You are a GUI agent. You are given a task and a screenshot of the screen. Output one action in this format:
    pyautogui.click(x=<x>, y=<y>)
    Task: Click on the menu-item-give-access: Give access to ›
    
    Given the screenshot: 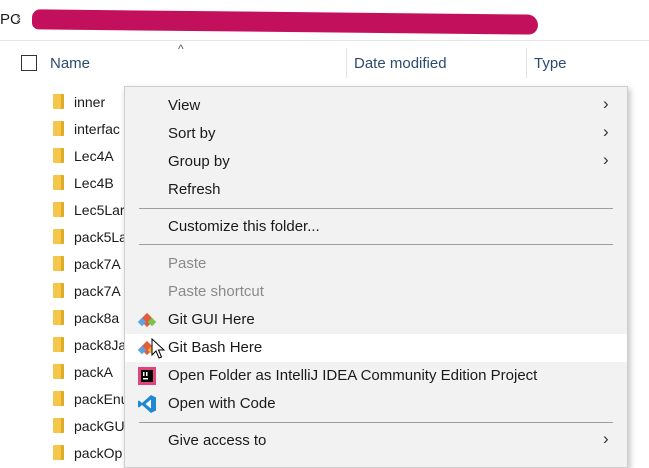 What is the action you would take?
    pyautogui.click(x=376, y=441)
    